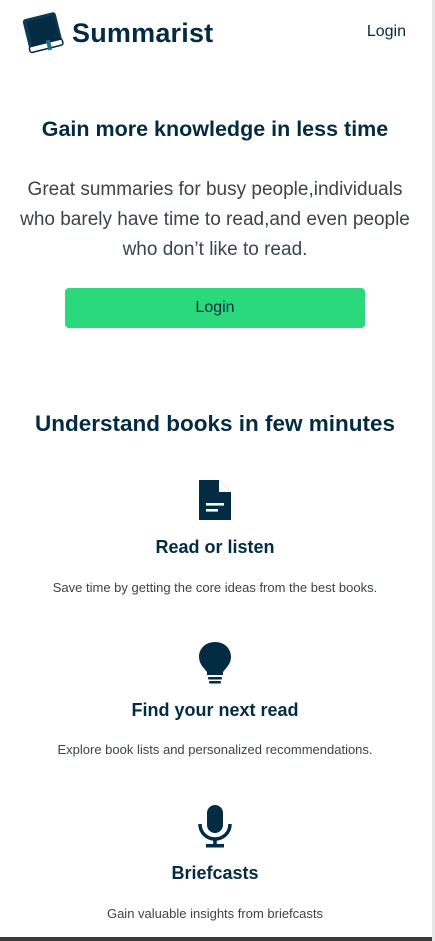 This screenshot has height=941, width=435. Describe the element at coordinates (215, 663) in the screenshot. I see `lightbulb-icon` at that location.